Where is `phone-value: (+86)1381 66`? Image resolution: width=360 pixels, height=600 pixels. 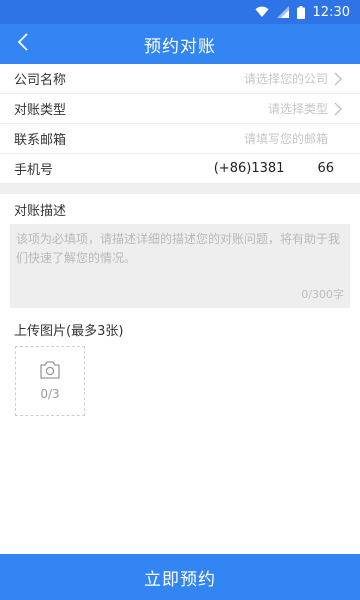 phone-value: (+86)1381 66 is located at coordinates (273, 168).